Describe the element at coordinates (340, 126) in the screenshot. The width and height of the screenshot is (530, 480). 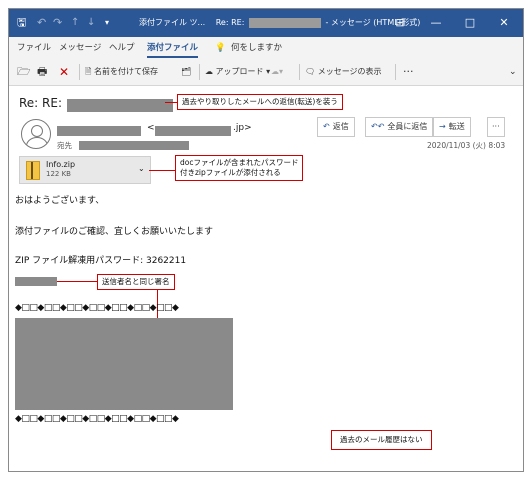
I see `reply-label: 返信` at that location.